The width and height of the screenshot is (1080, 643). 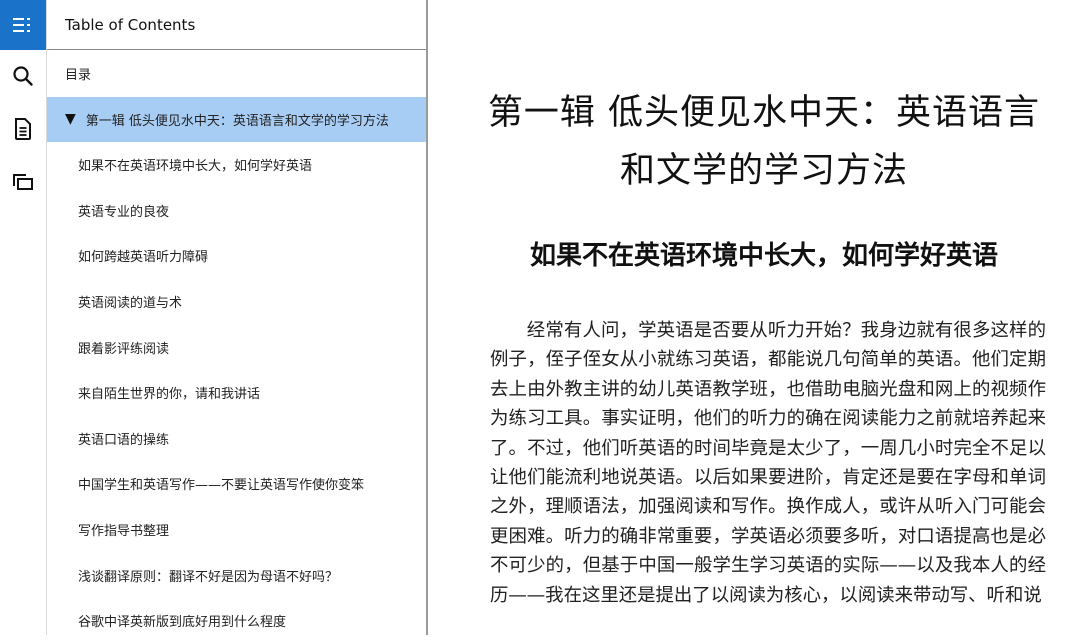 What do you see at coordinates (124, 531) in the screenshot?
I see `toc-item-label: 写作指导书整理` at bounding box center [124, 531].